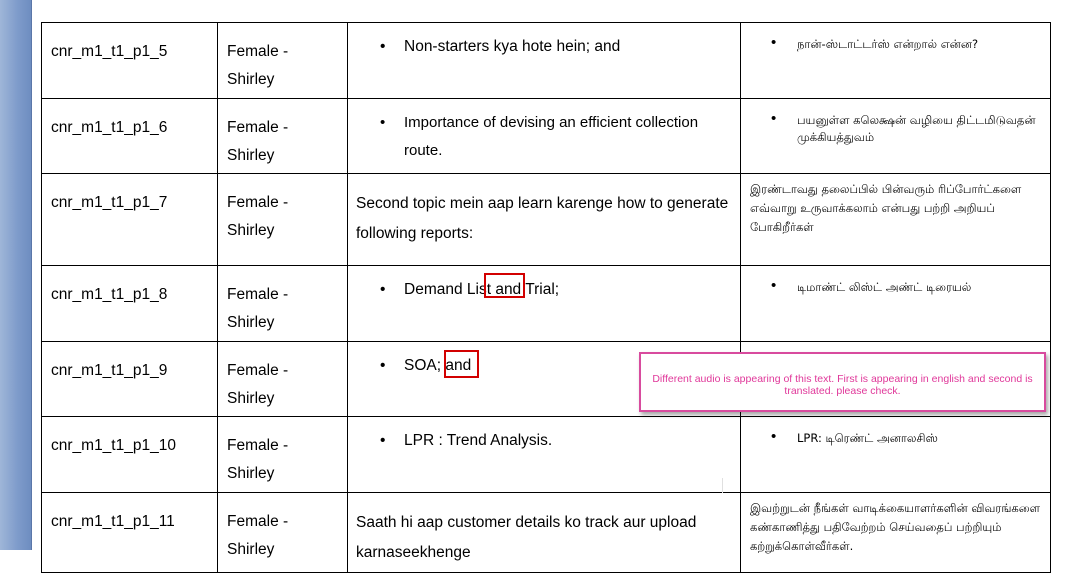 The width and height of the screenshot is (1076, 573). Describe the element at coordinates (884, 287) in the screenshot. I see `tamil-text: டிமாண்ட் லிஸ்ட் அண்ட் டிரையல்` at that location.